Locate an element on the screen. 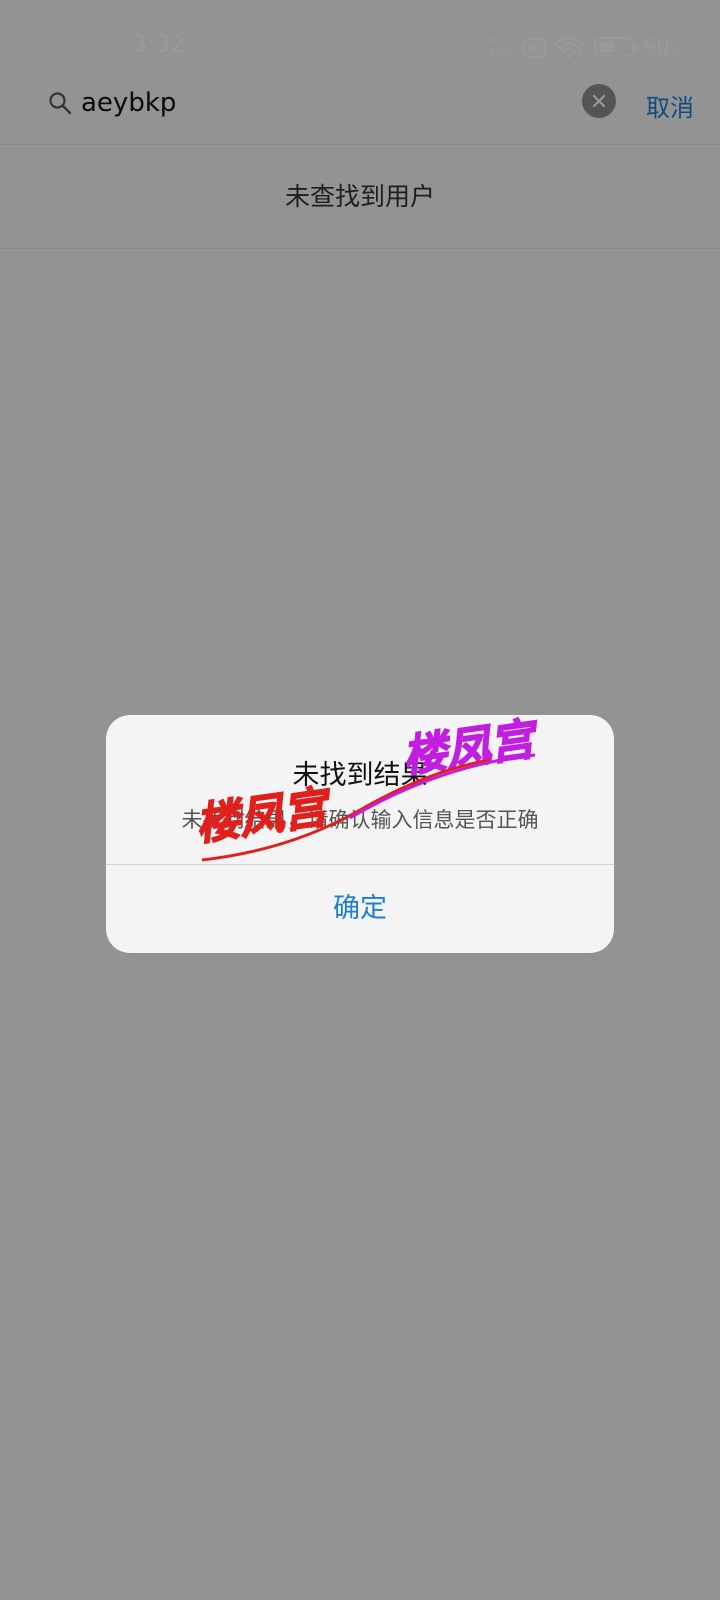 The width and height of the screenshot is (720, 1600). watermark-logo: 楼凤宫 楼凤宫 is located at coordinates (368, 787).